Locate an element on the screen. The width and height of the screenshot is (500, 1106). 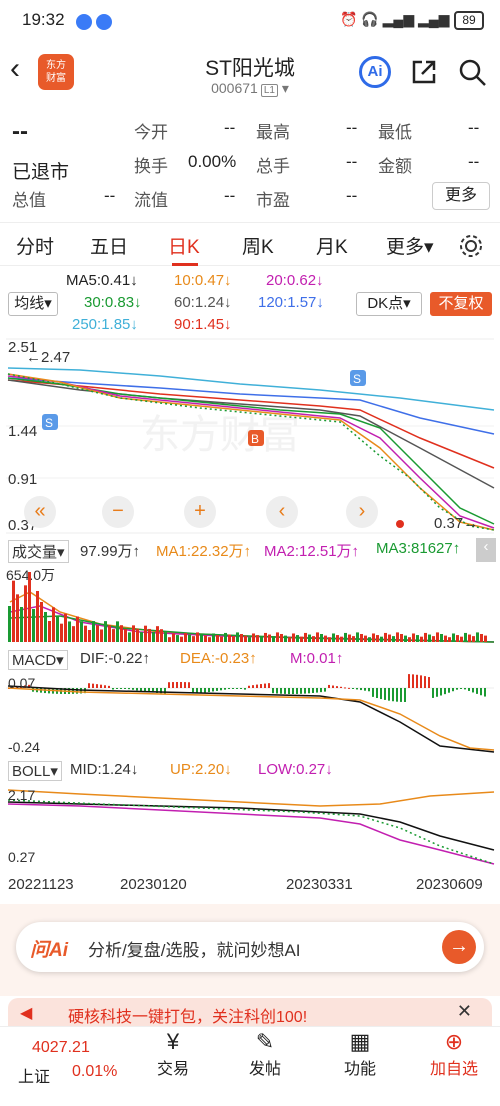
functions-button: ▦ 功能 is located at coordinates (360, 1053).